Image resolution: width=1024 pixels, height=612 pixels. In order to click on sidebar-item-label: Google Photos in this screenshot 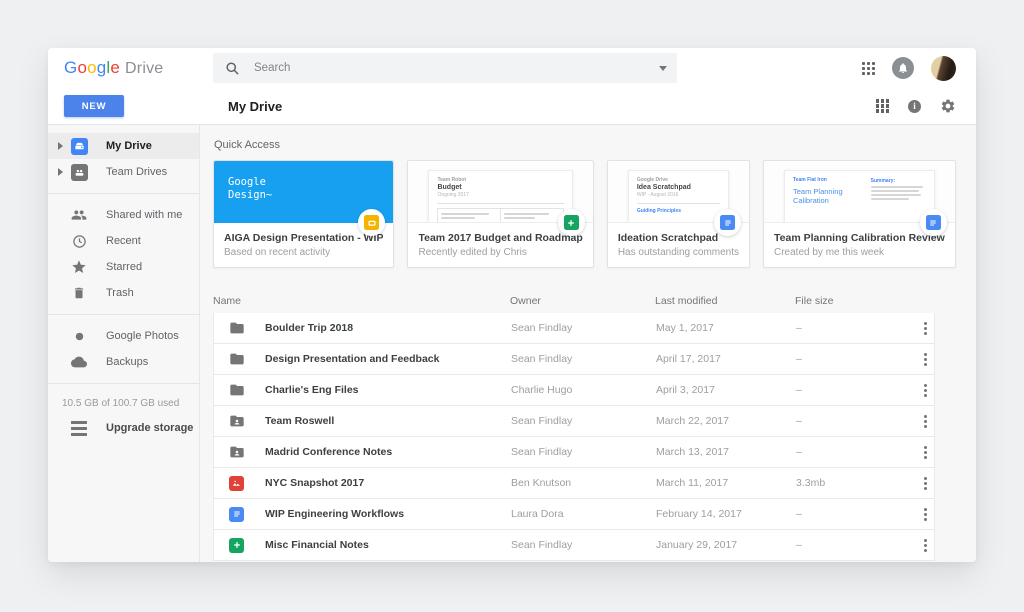, I will do `click(142, 336)`.